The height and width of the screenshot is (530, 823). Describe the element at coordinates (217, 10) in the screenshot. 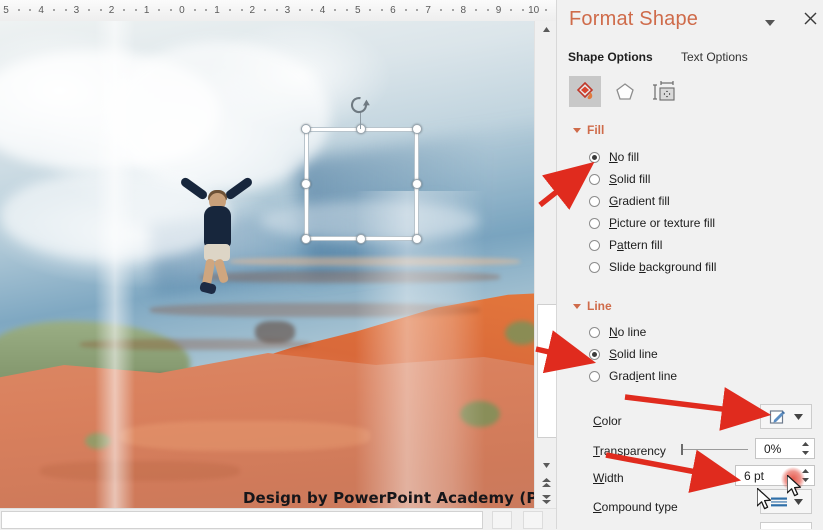

I see `ruler-tick: 1` at that location.